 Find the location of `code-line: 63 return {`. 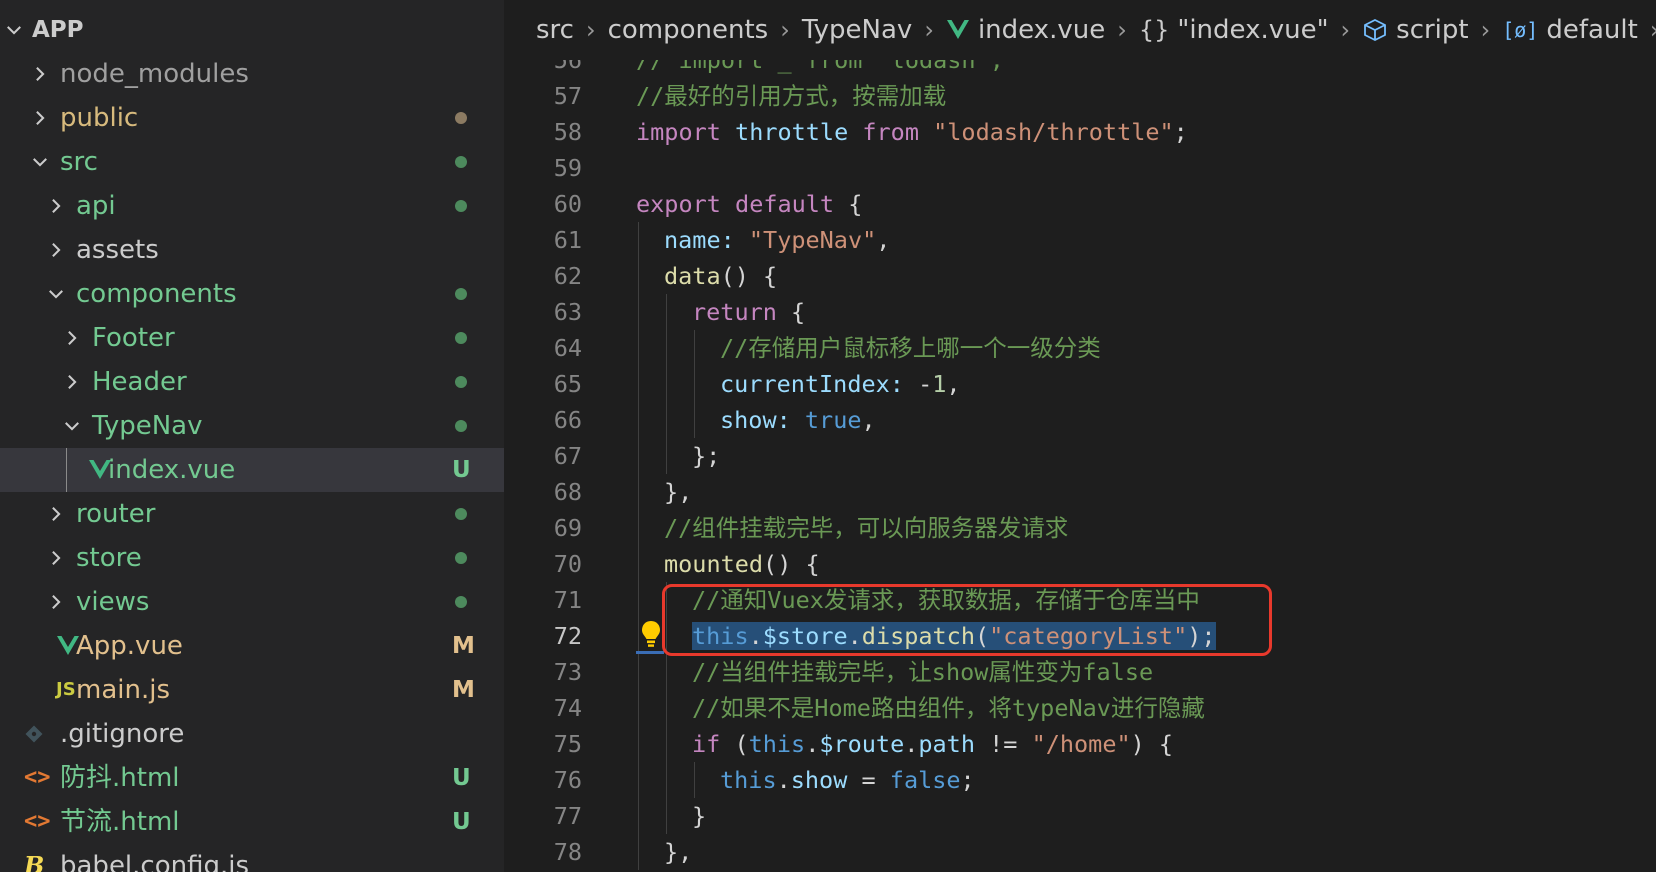

code-line: 63 return { is located at coordinates (1080, 312).